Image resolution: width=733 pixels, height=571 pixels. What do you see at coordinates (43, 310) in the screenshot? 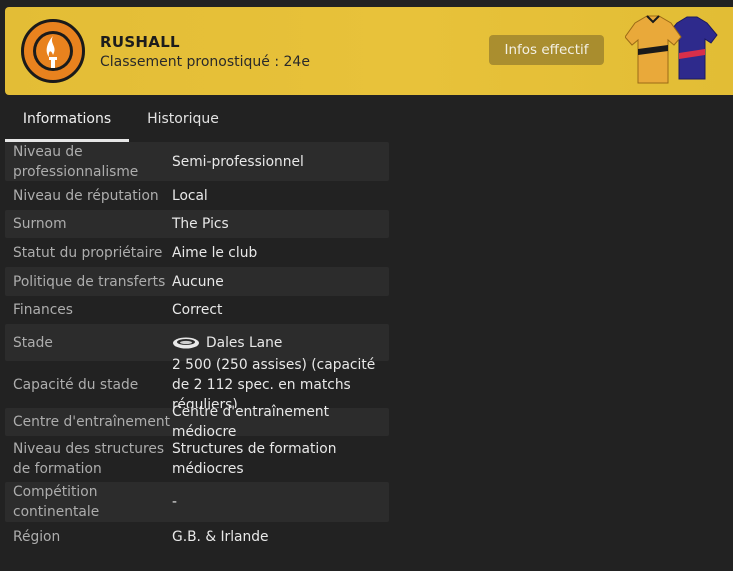
I see `info-label: Finances` at bounding box center [43, 310].